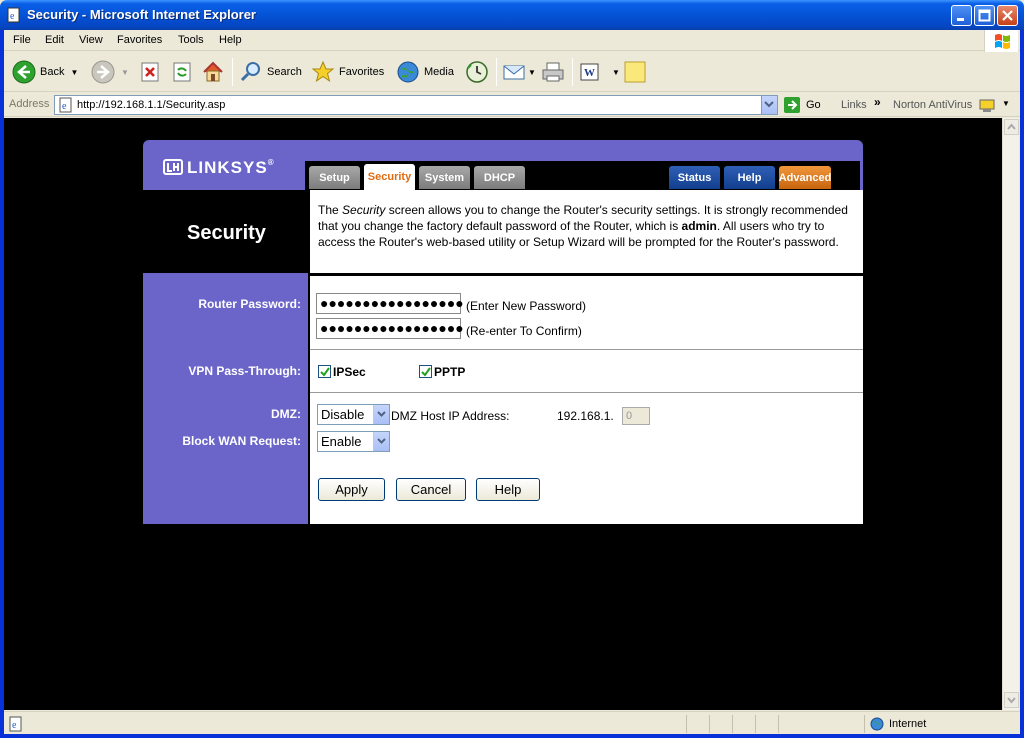 The height and width of the screenshot is (738, 1024). What do you see at coordinates (390, 328) in the screenshot?
I see `confirm-password-input: ●●●●●●●●●●●●●●●●●` at bounding box center [390, 328].